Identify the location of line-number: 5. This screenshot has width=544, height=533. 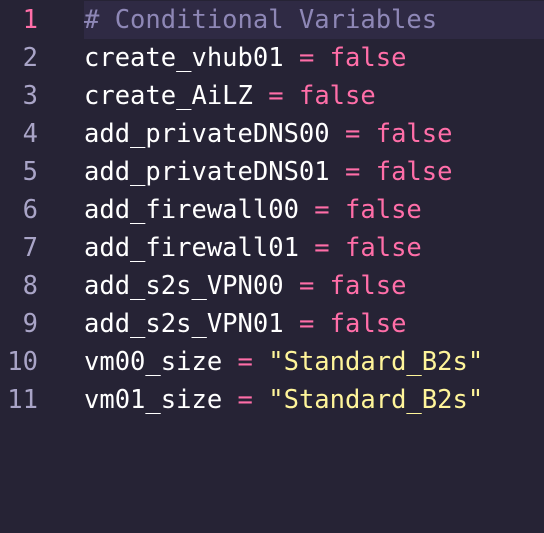
(30, 172).